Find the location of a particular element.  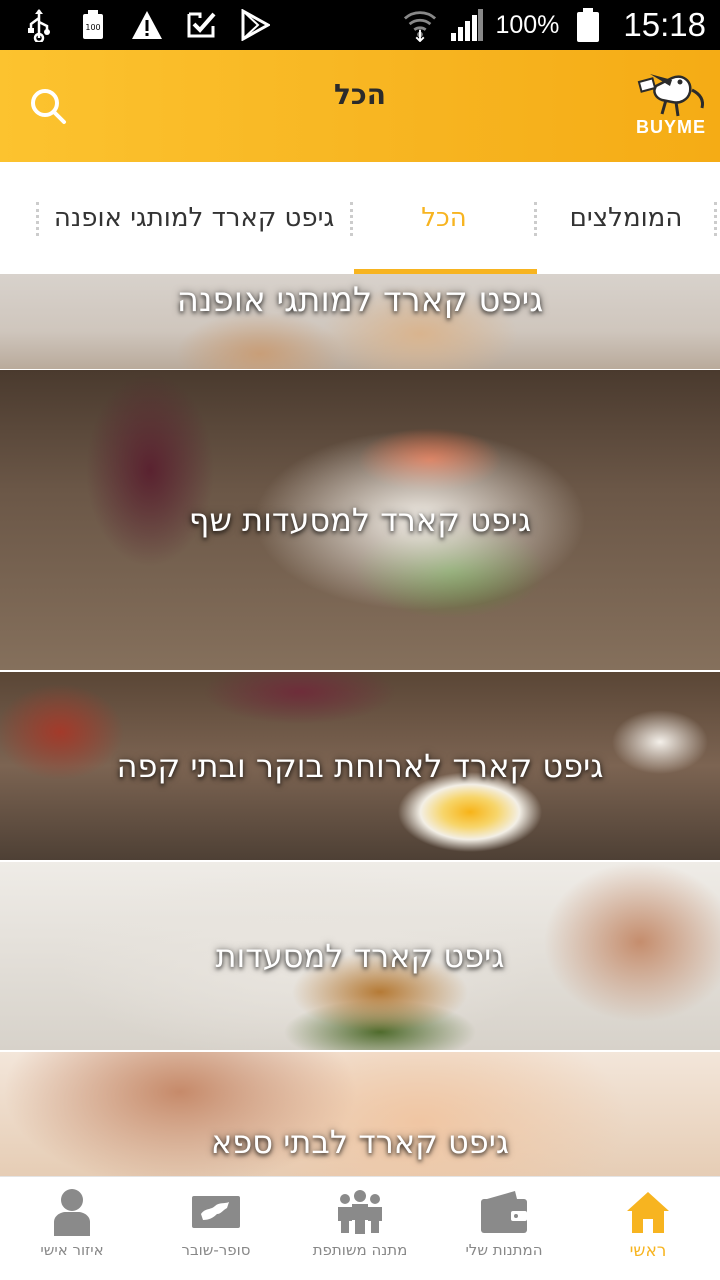

svg-text: 100 is located at coordinates (92, 27).